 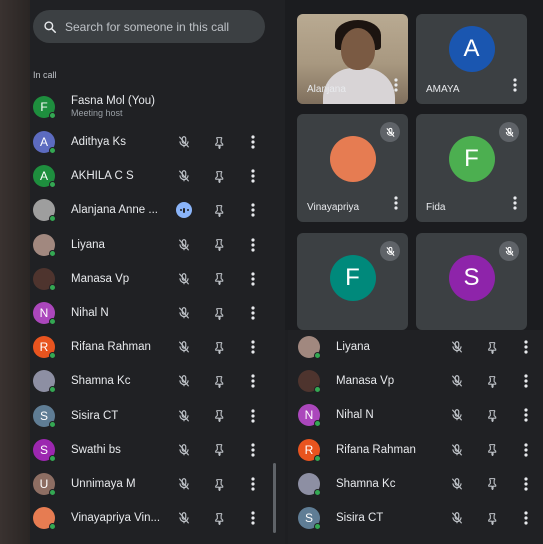 I want to click on avatar-initial: S, so click(x=43, y=449).